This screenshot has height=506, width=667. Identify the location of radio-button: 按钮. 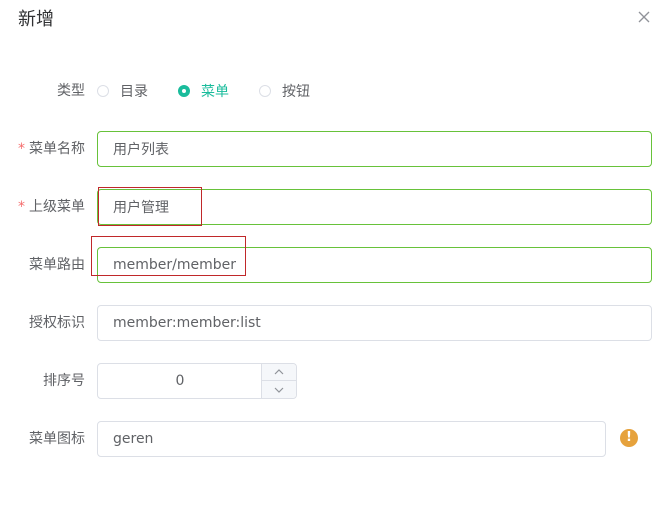
(284, 91).